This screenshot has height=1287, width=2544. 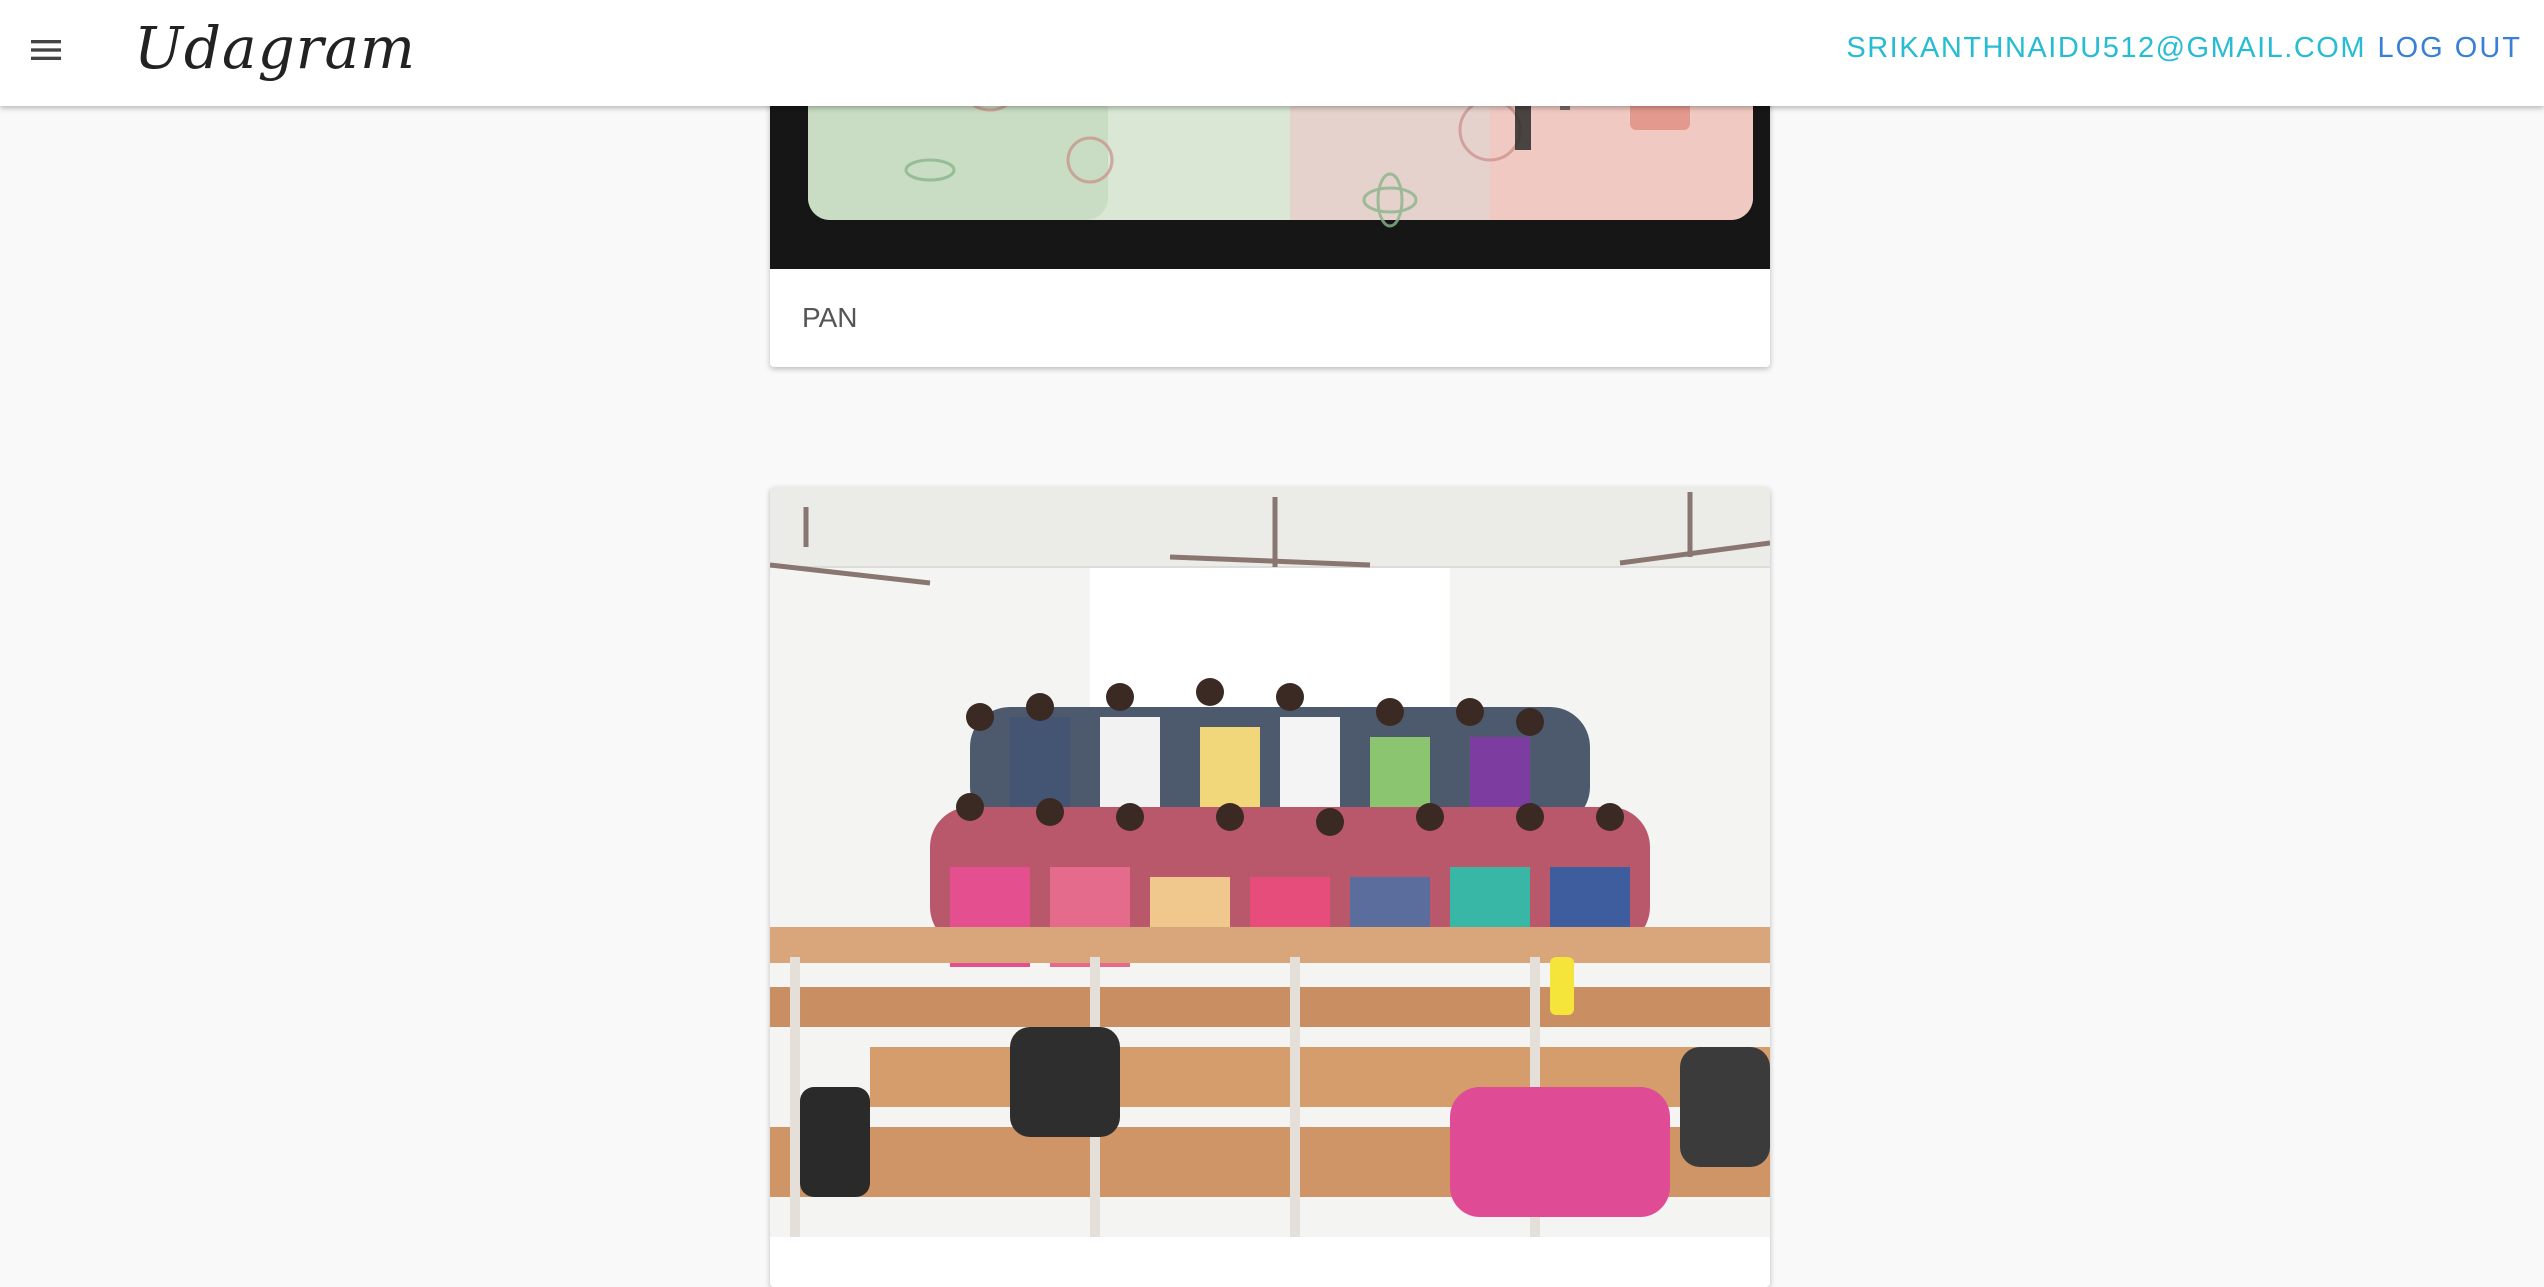 What do you see at coordinates (830, 317) in the screenshot?
I see `feed-item-caption: PAN` at bounding box center [830, 317].